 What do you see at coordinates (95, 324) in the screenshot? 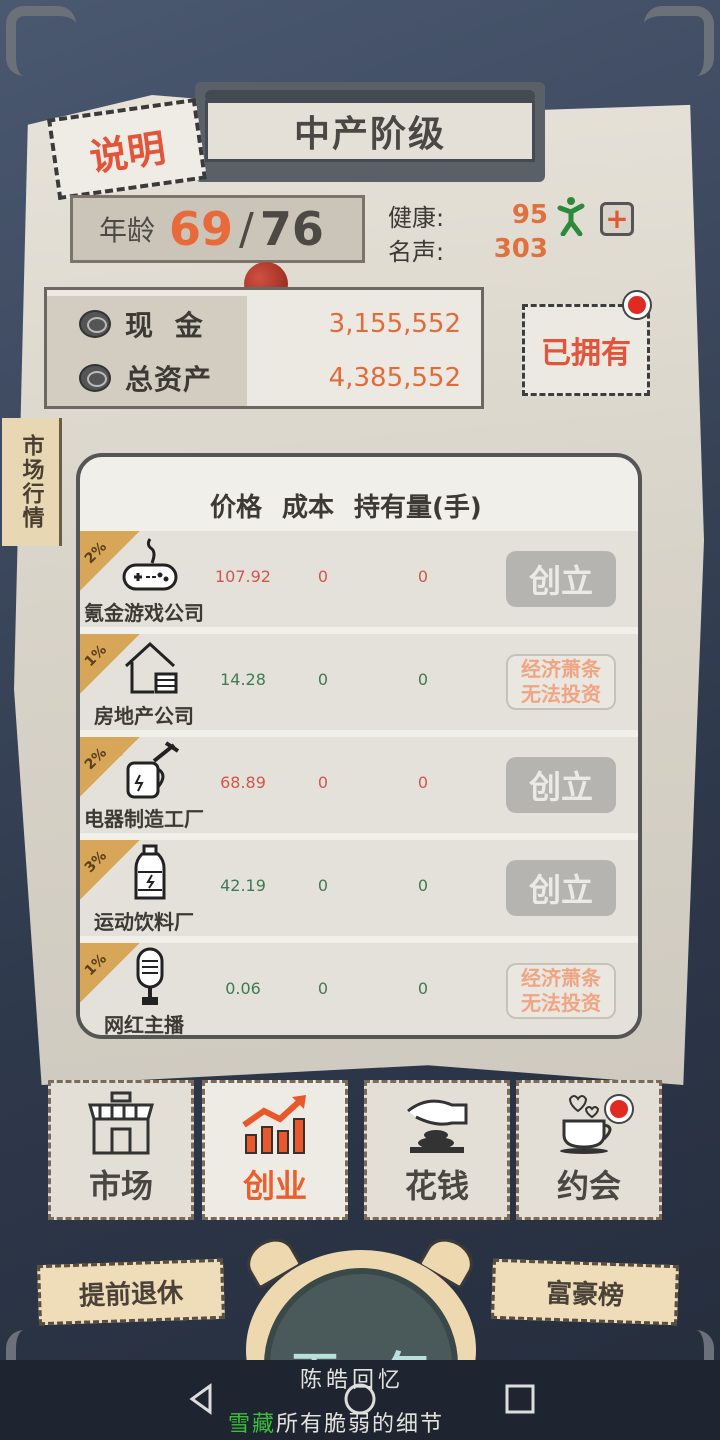
I see `coin-icon` at bounding box center [95, 324].